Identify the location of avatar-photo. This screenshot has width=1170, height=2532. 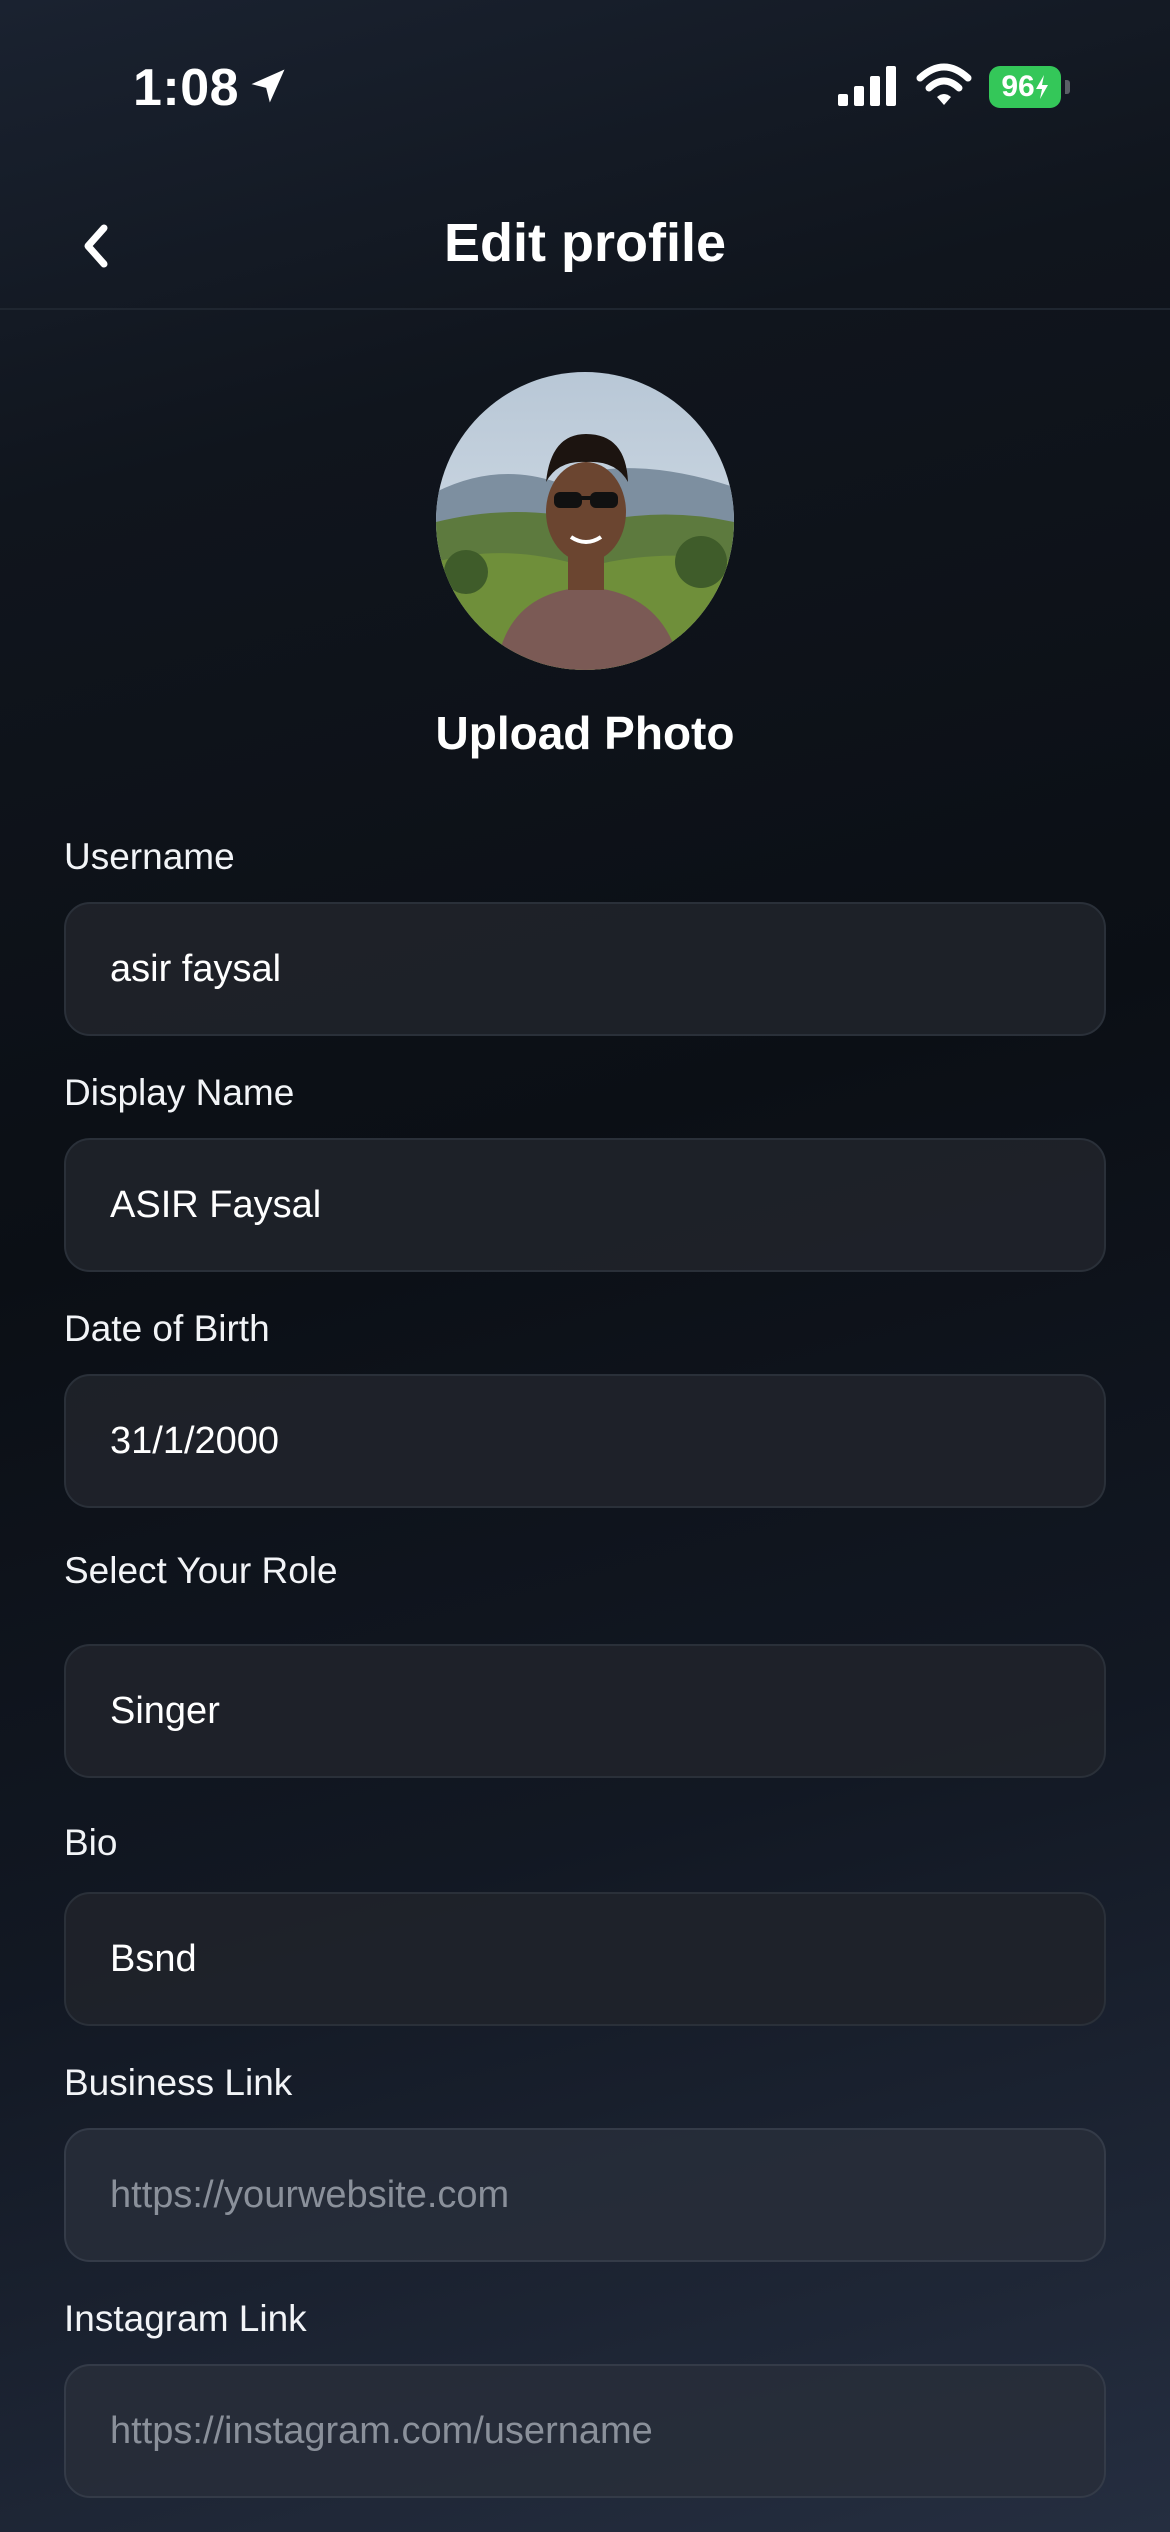
(585, 521).